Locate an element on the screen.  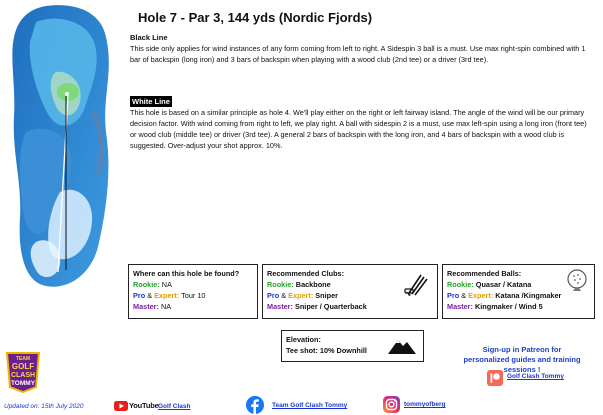
youtube-icon is located at coordinates (121, 406).